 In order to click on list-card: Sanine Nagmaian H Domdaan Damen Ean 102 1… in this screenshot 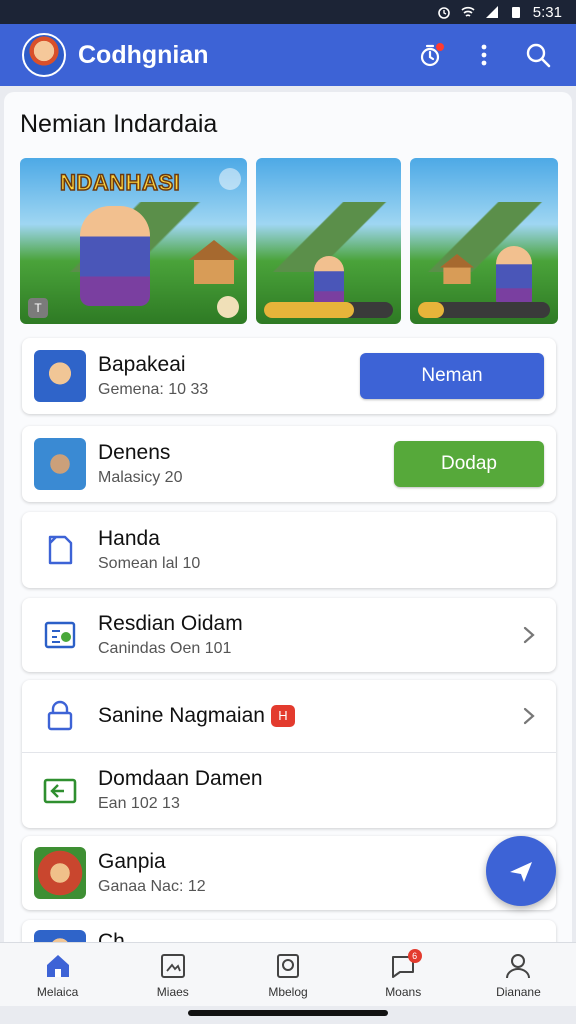, I will do `click(289, 754)`.